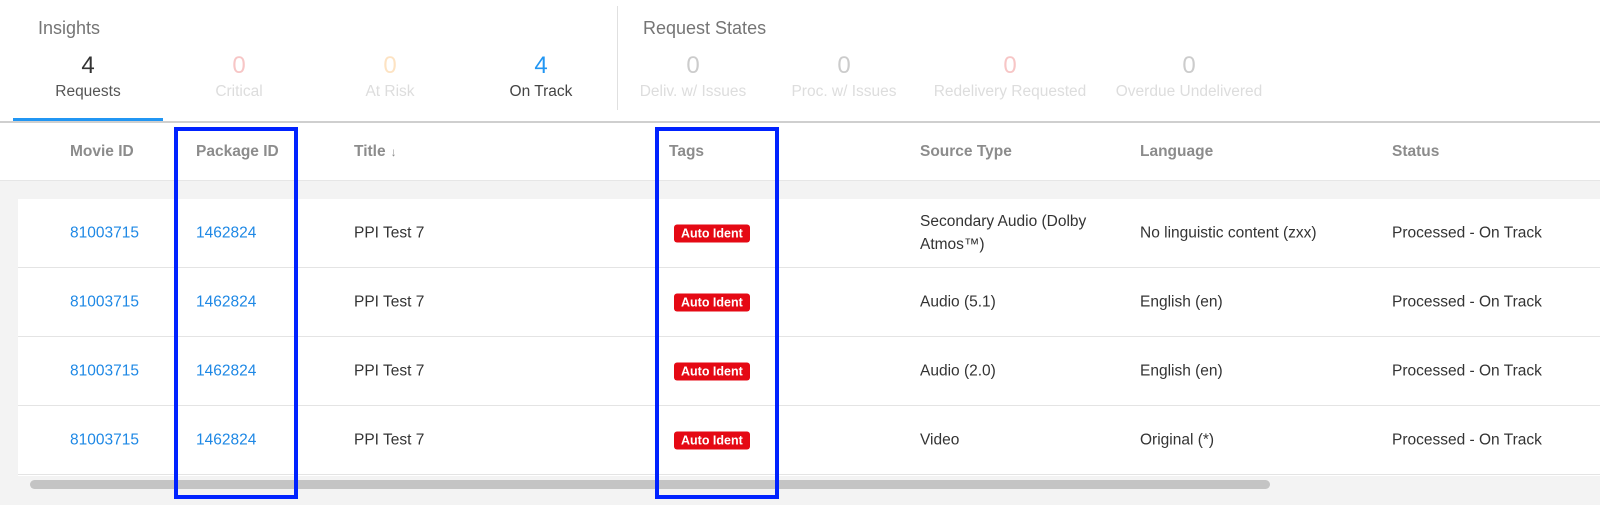 The height and width of the screenshot is (505, 1600). What do you see at coordinates (1189, 91) in the screenshot?
I see `overdue-label: Overdue Undelivered` at bounding box center [1189, 91].